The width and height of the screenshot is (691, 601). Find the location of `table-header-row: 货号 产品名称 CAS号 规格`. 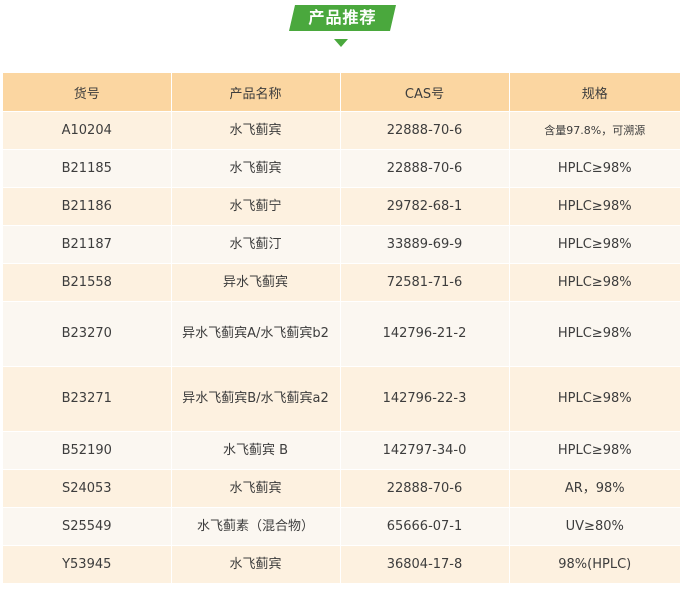

table-header-row: 货号 产品名称 CAS号 规格 is located at coordinates (341, 92).